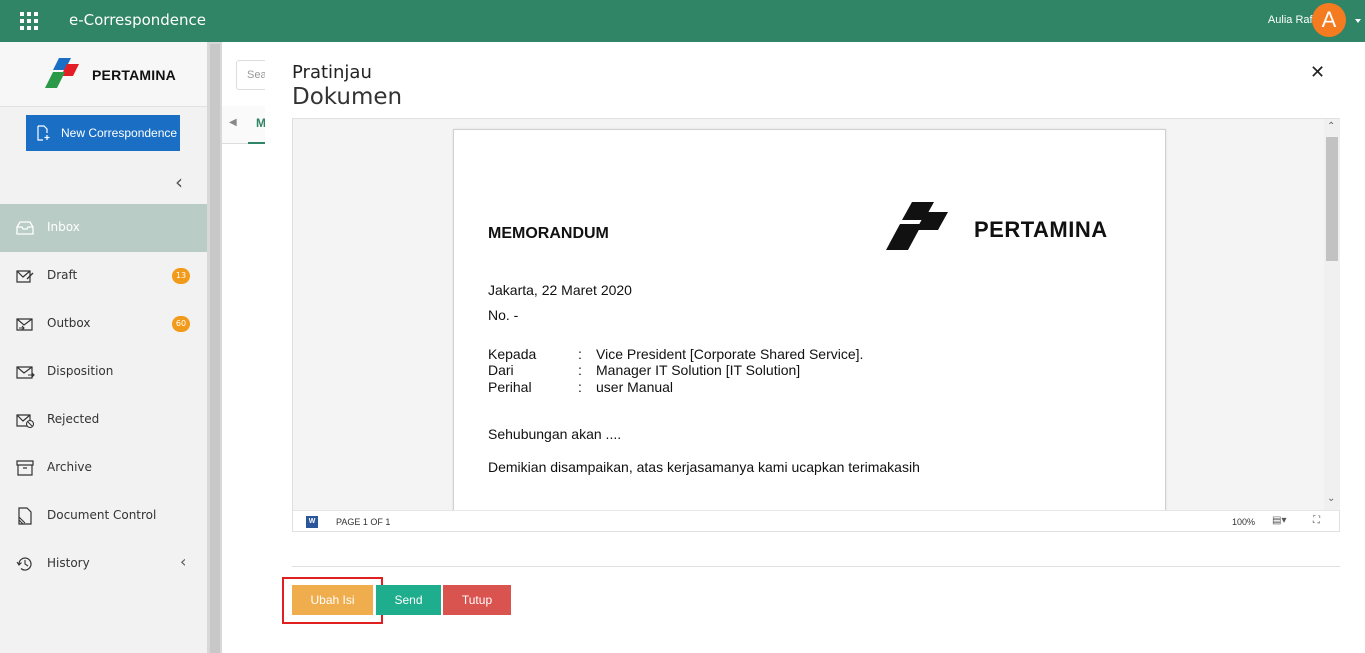  What do you see at coordinates (1243, 522) in the screenshot?
I see `zoom-level: 100%` at bounding box center [1243, 522].